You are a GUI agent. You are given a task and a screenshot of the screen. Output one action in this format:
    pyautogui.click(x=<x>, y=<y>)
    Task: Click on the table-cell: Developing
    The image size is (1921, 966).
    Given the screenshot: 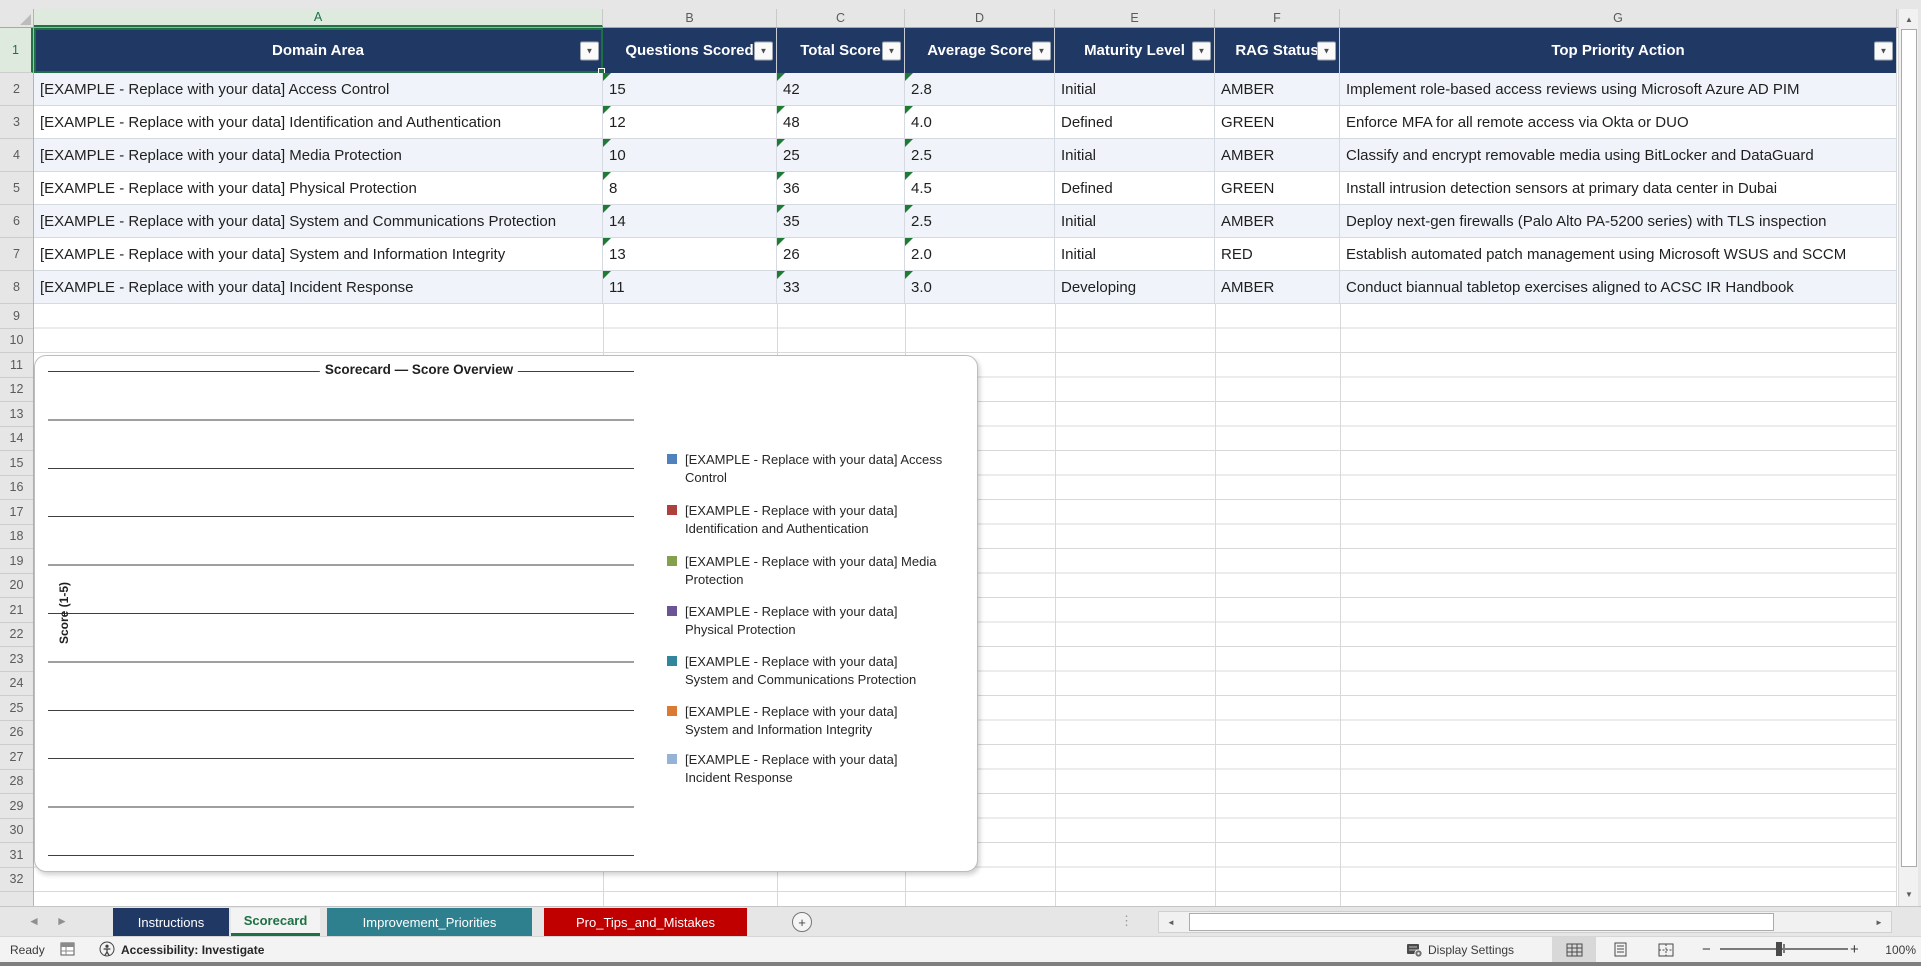 What is the action you would take?
    pyautogui.click(x=1135, y=287)
    